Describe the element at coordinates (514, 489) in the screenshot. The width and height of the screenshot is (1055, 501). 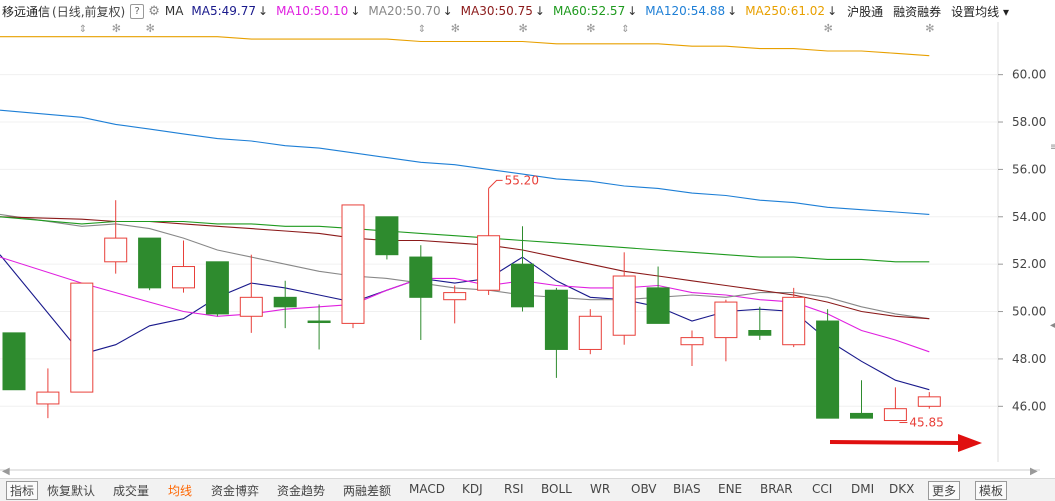
I see `tab-9: RSI` at that location.